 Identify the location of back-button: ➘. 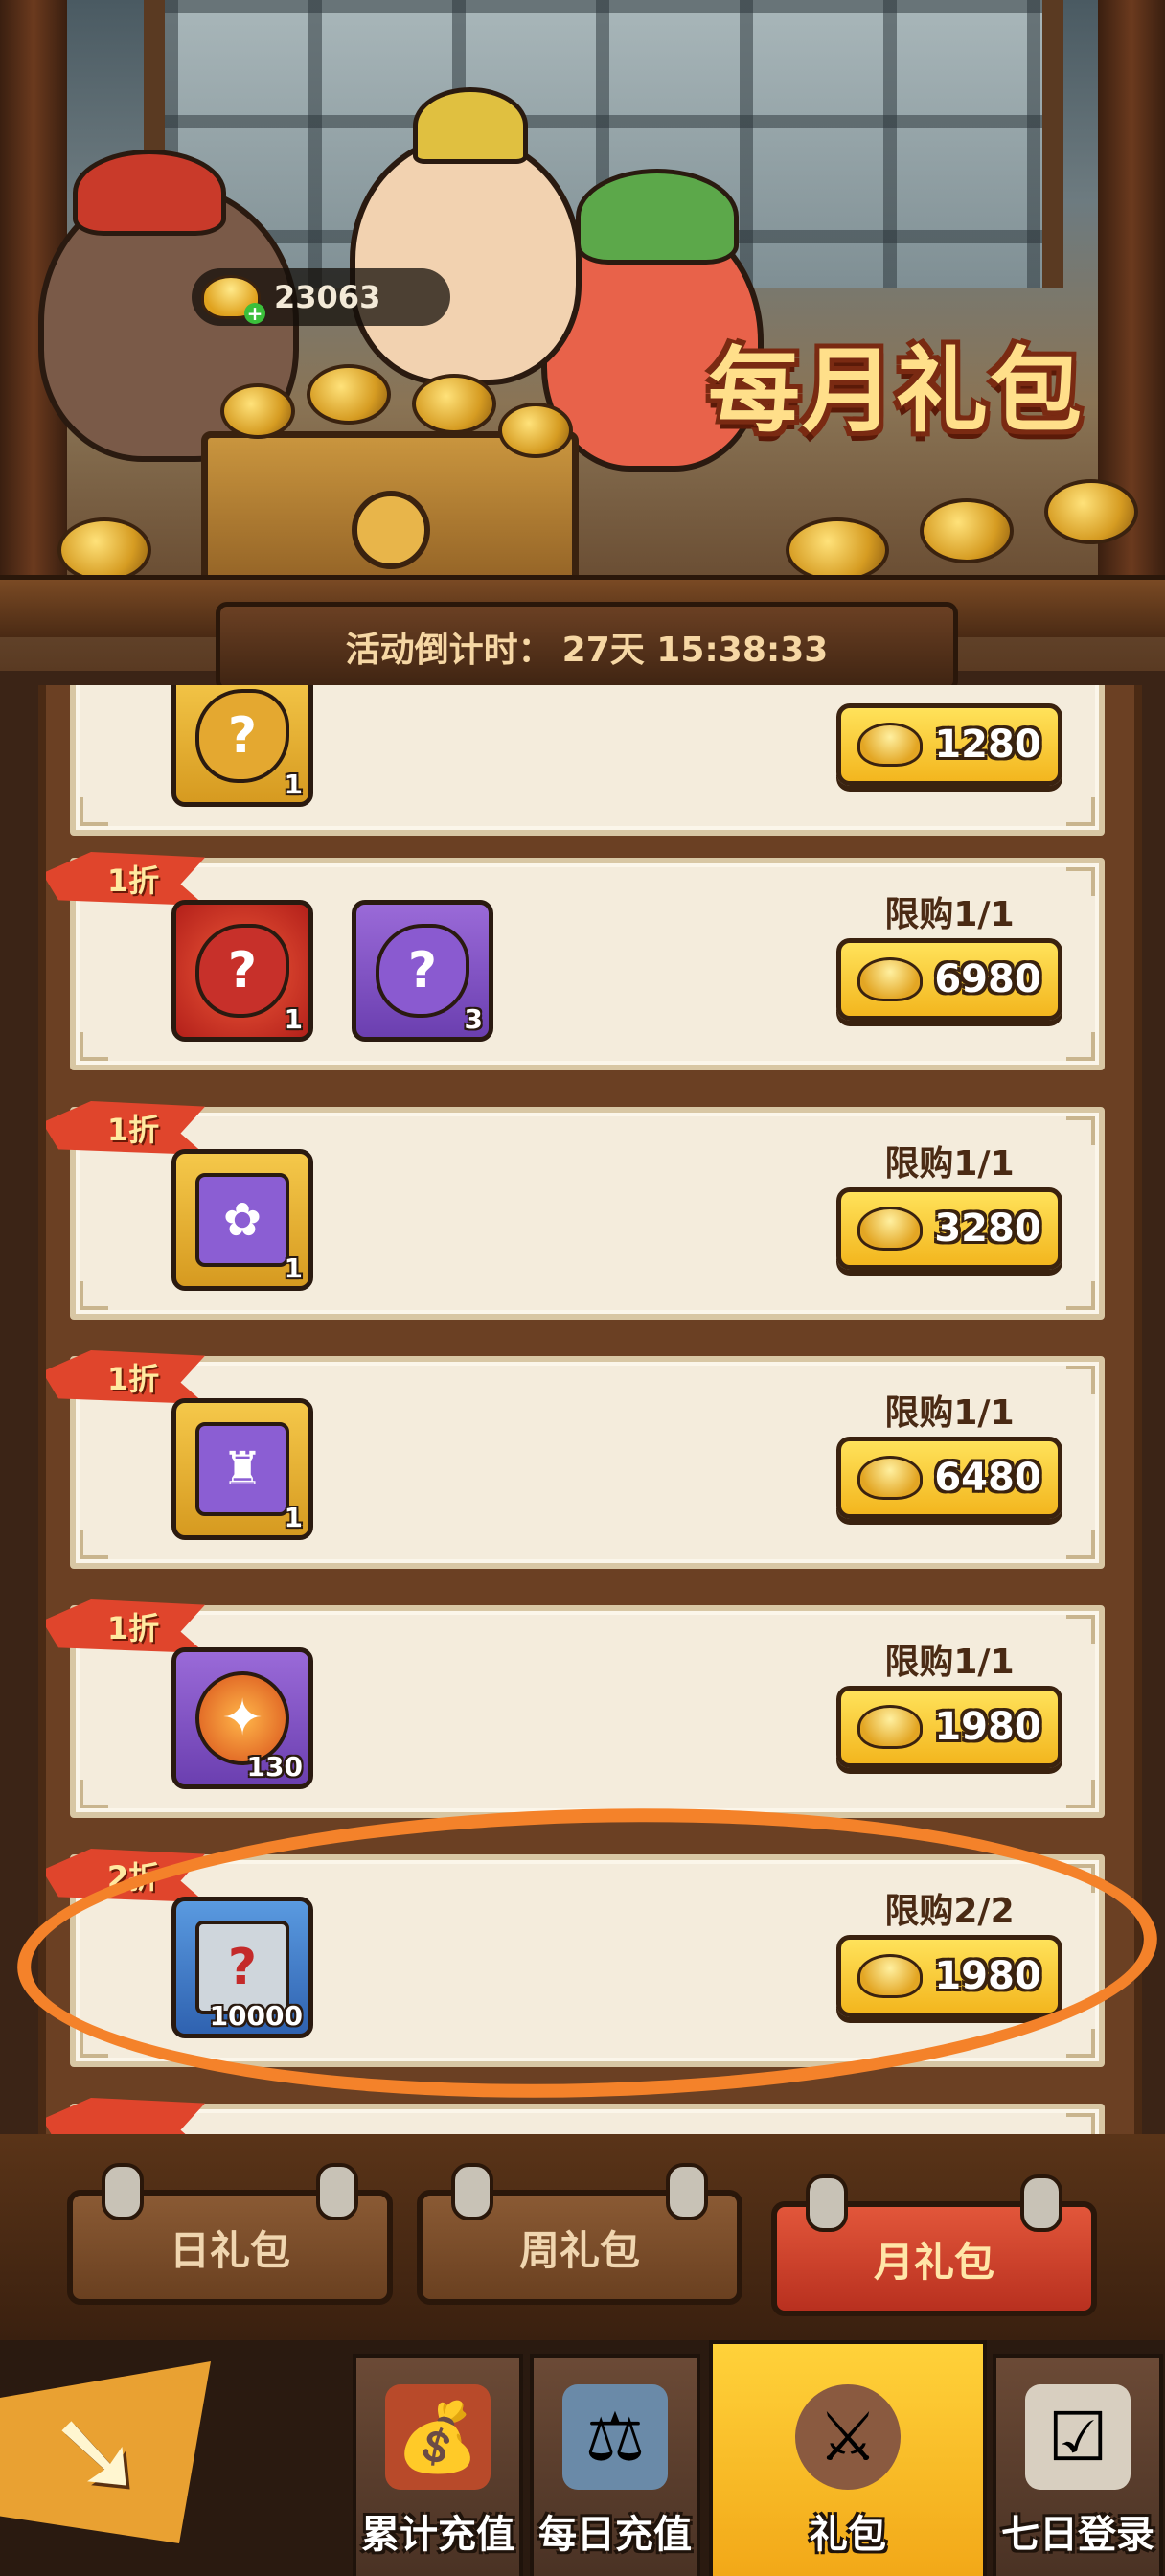
(106, 2452).